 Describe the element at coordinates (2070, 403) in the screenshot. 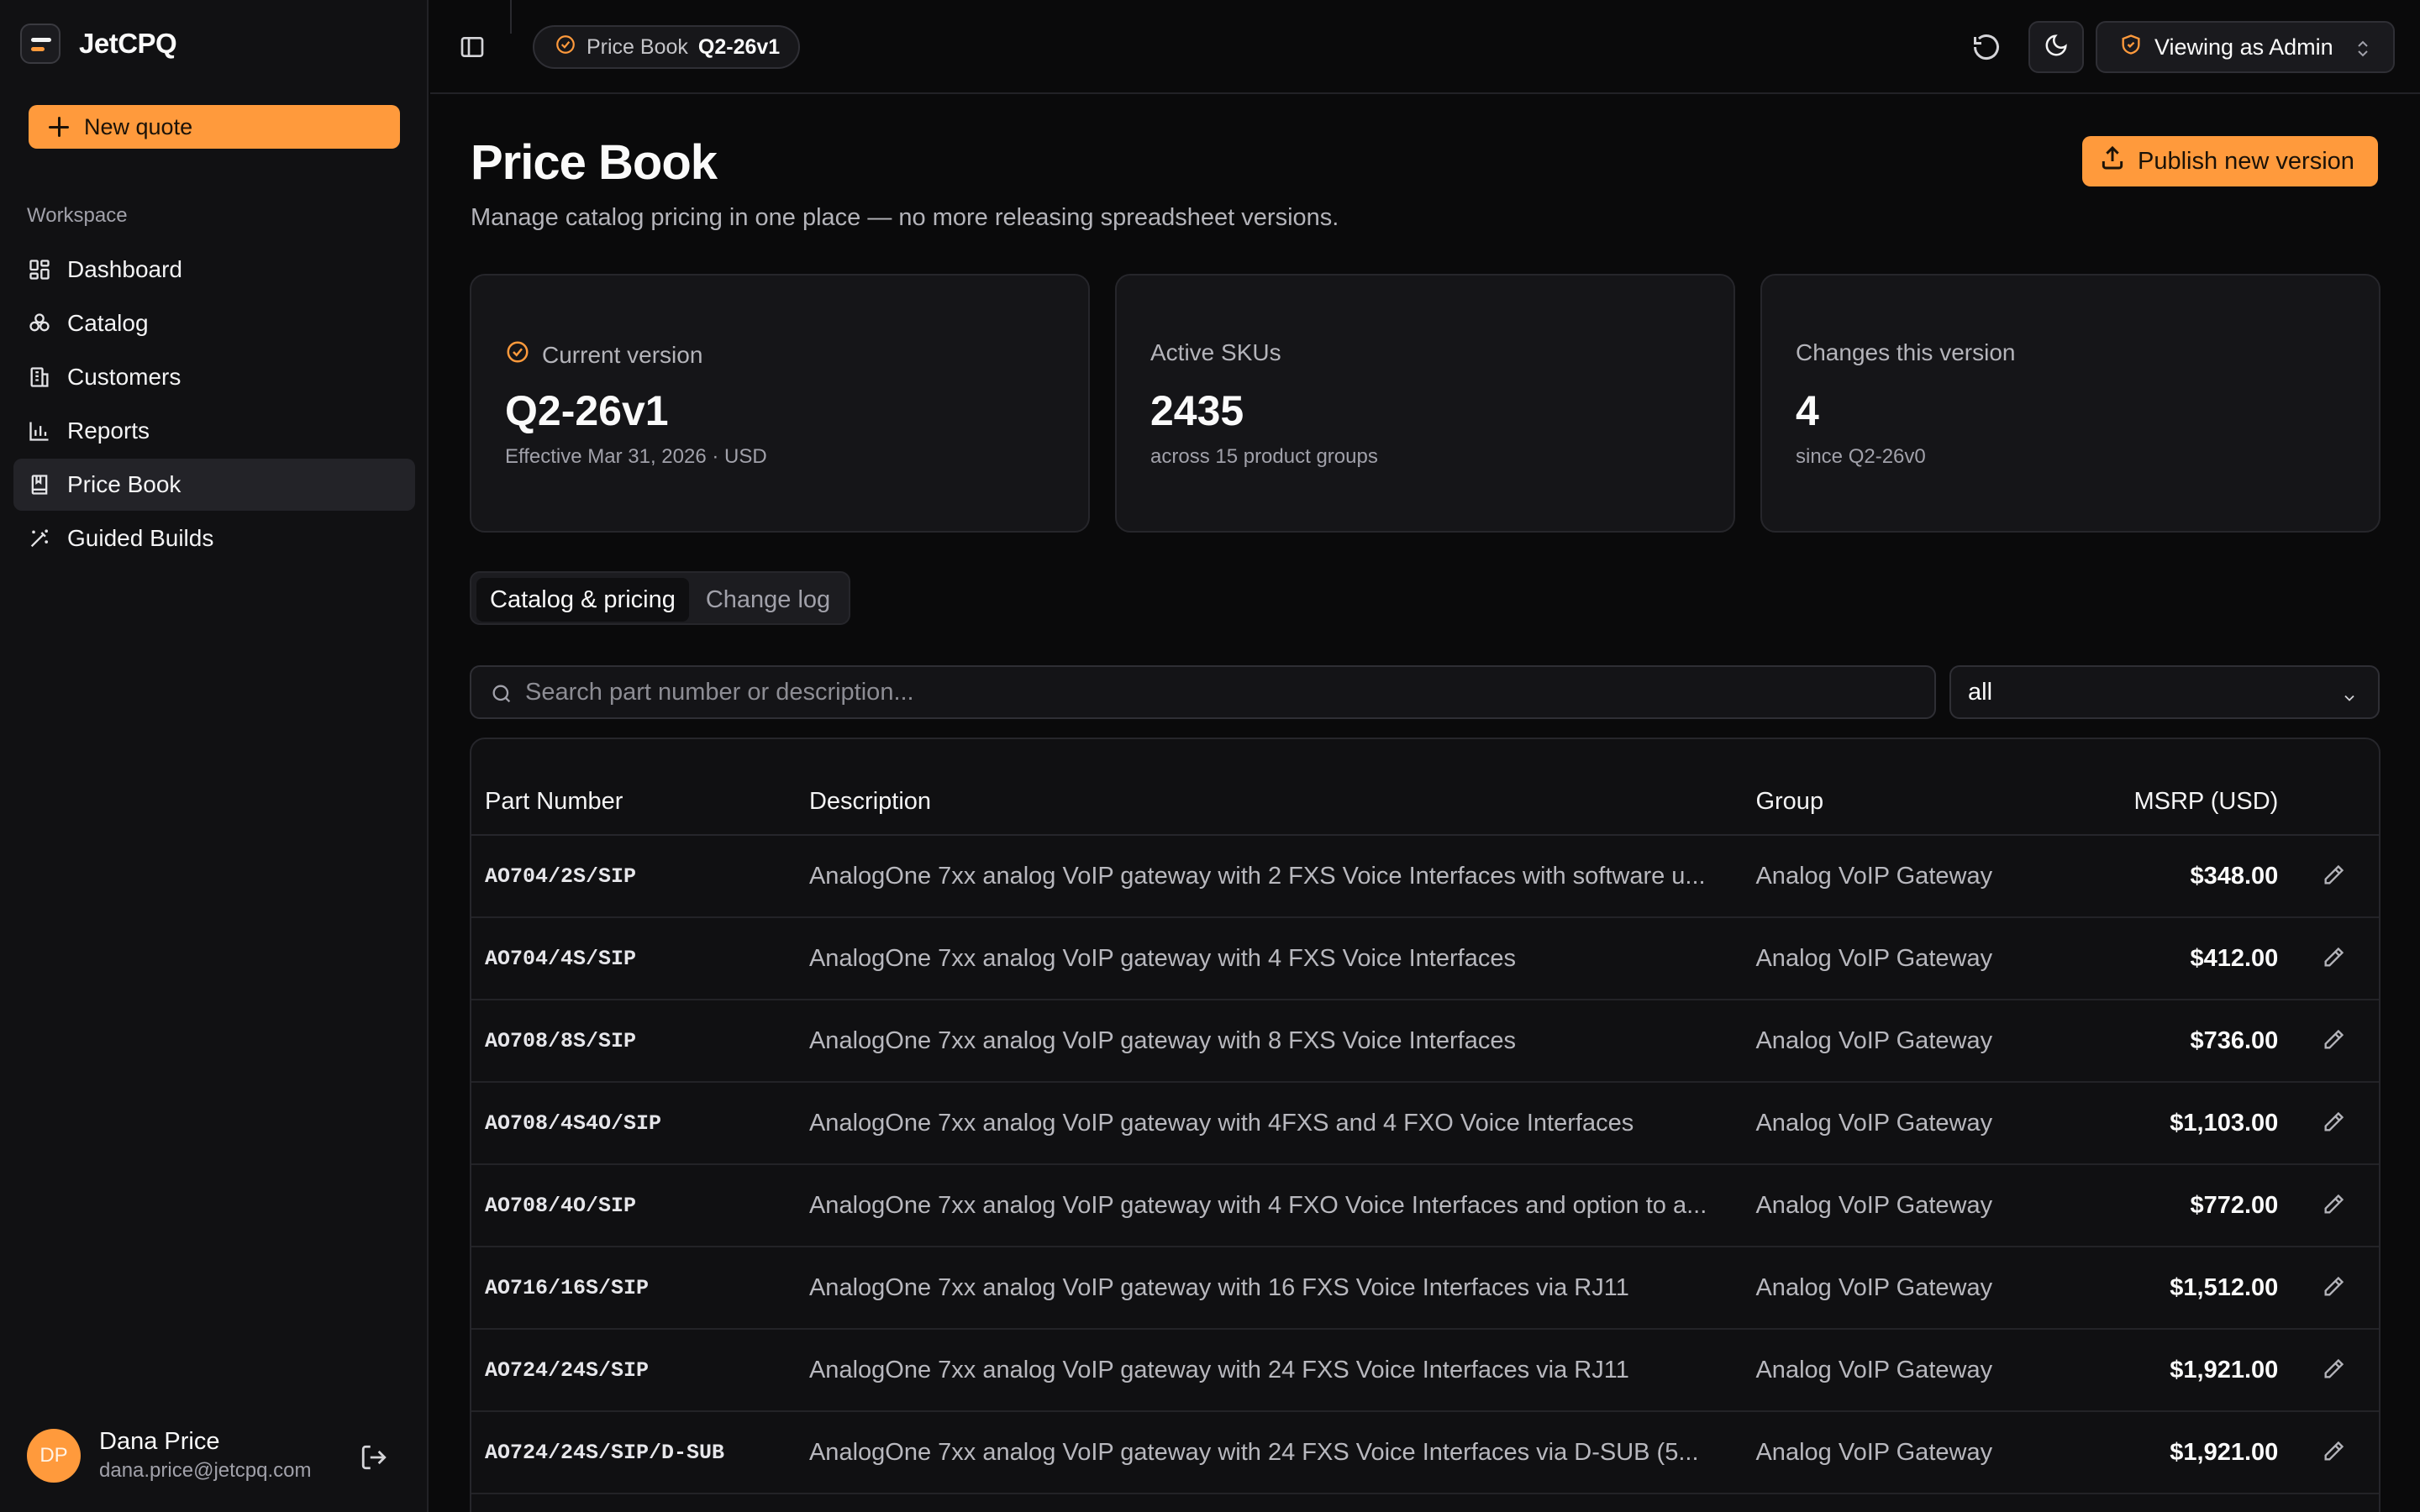

I see `changes-card: Changes this version 4 since Q2-26v0` at that location.